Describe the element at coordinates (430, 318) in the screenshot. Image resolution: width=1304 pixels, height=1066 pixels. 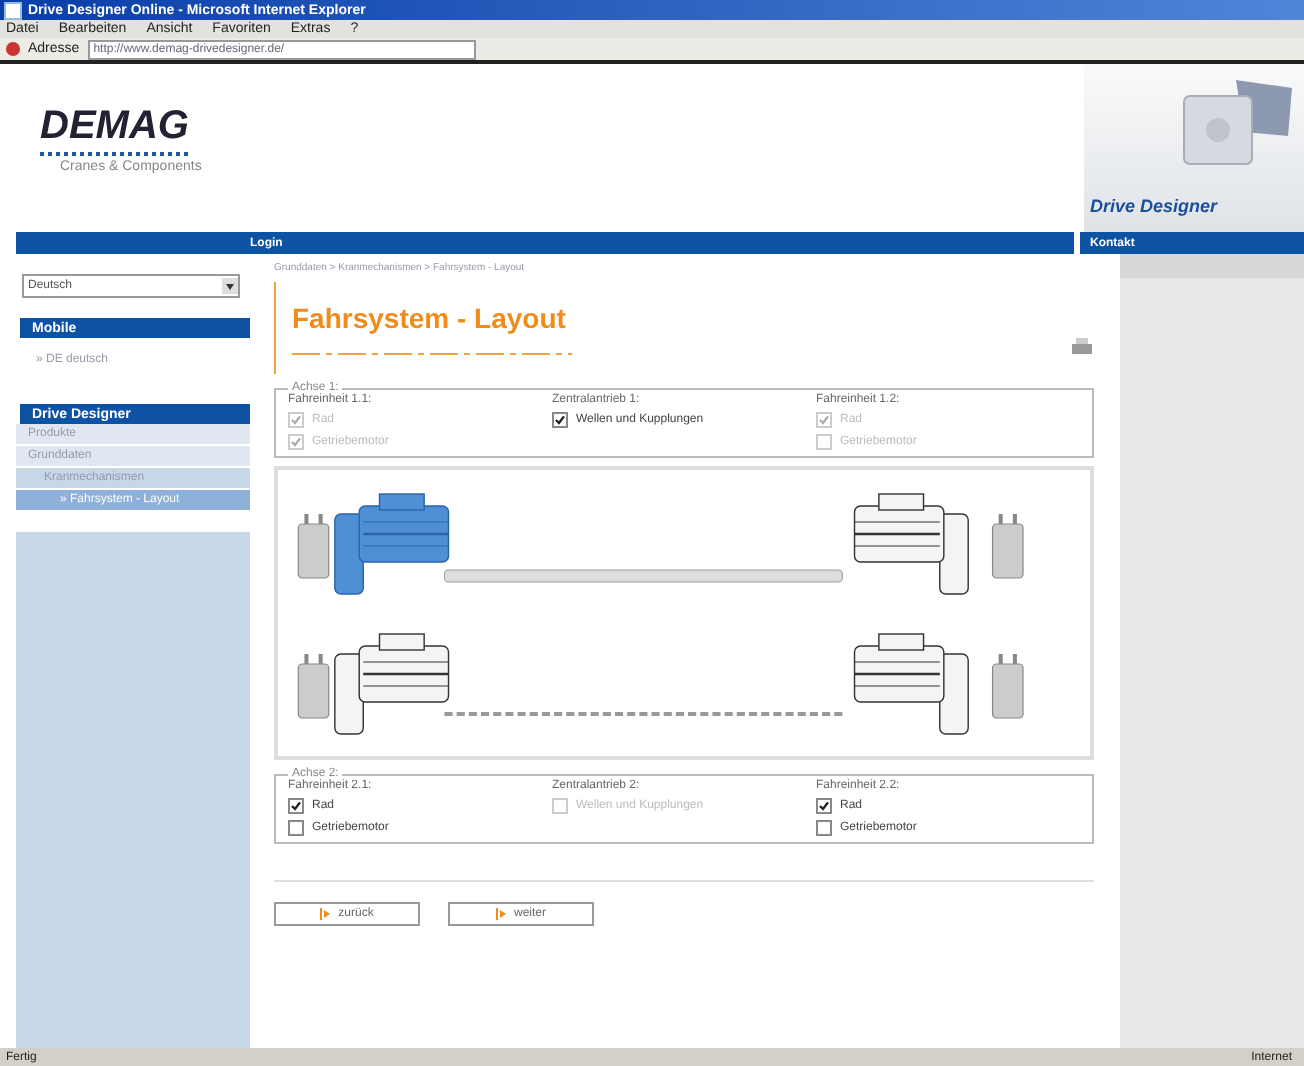
I see `page-title: Fahrsystem - Layout` at that location.